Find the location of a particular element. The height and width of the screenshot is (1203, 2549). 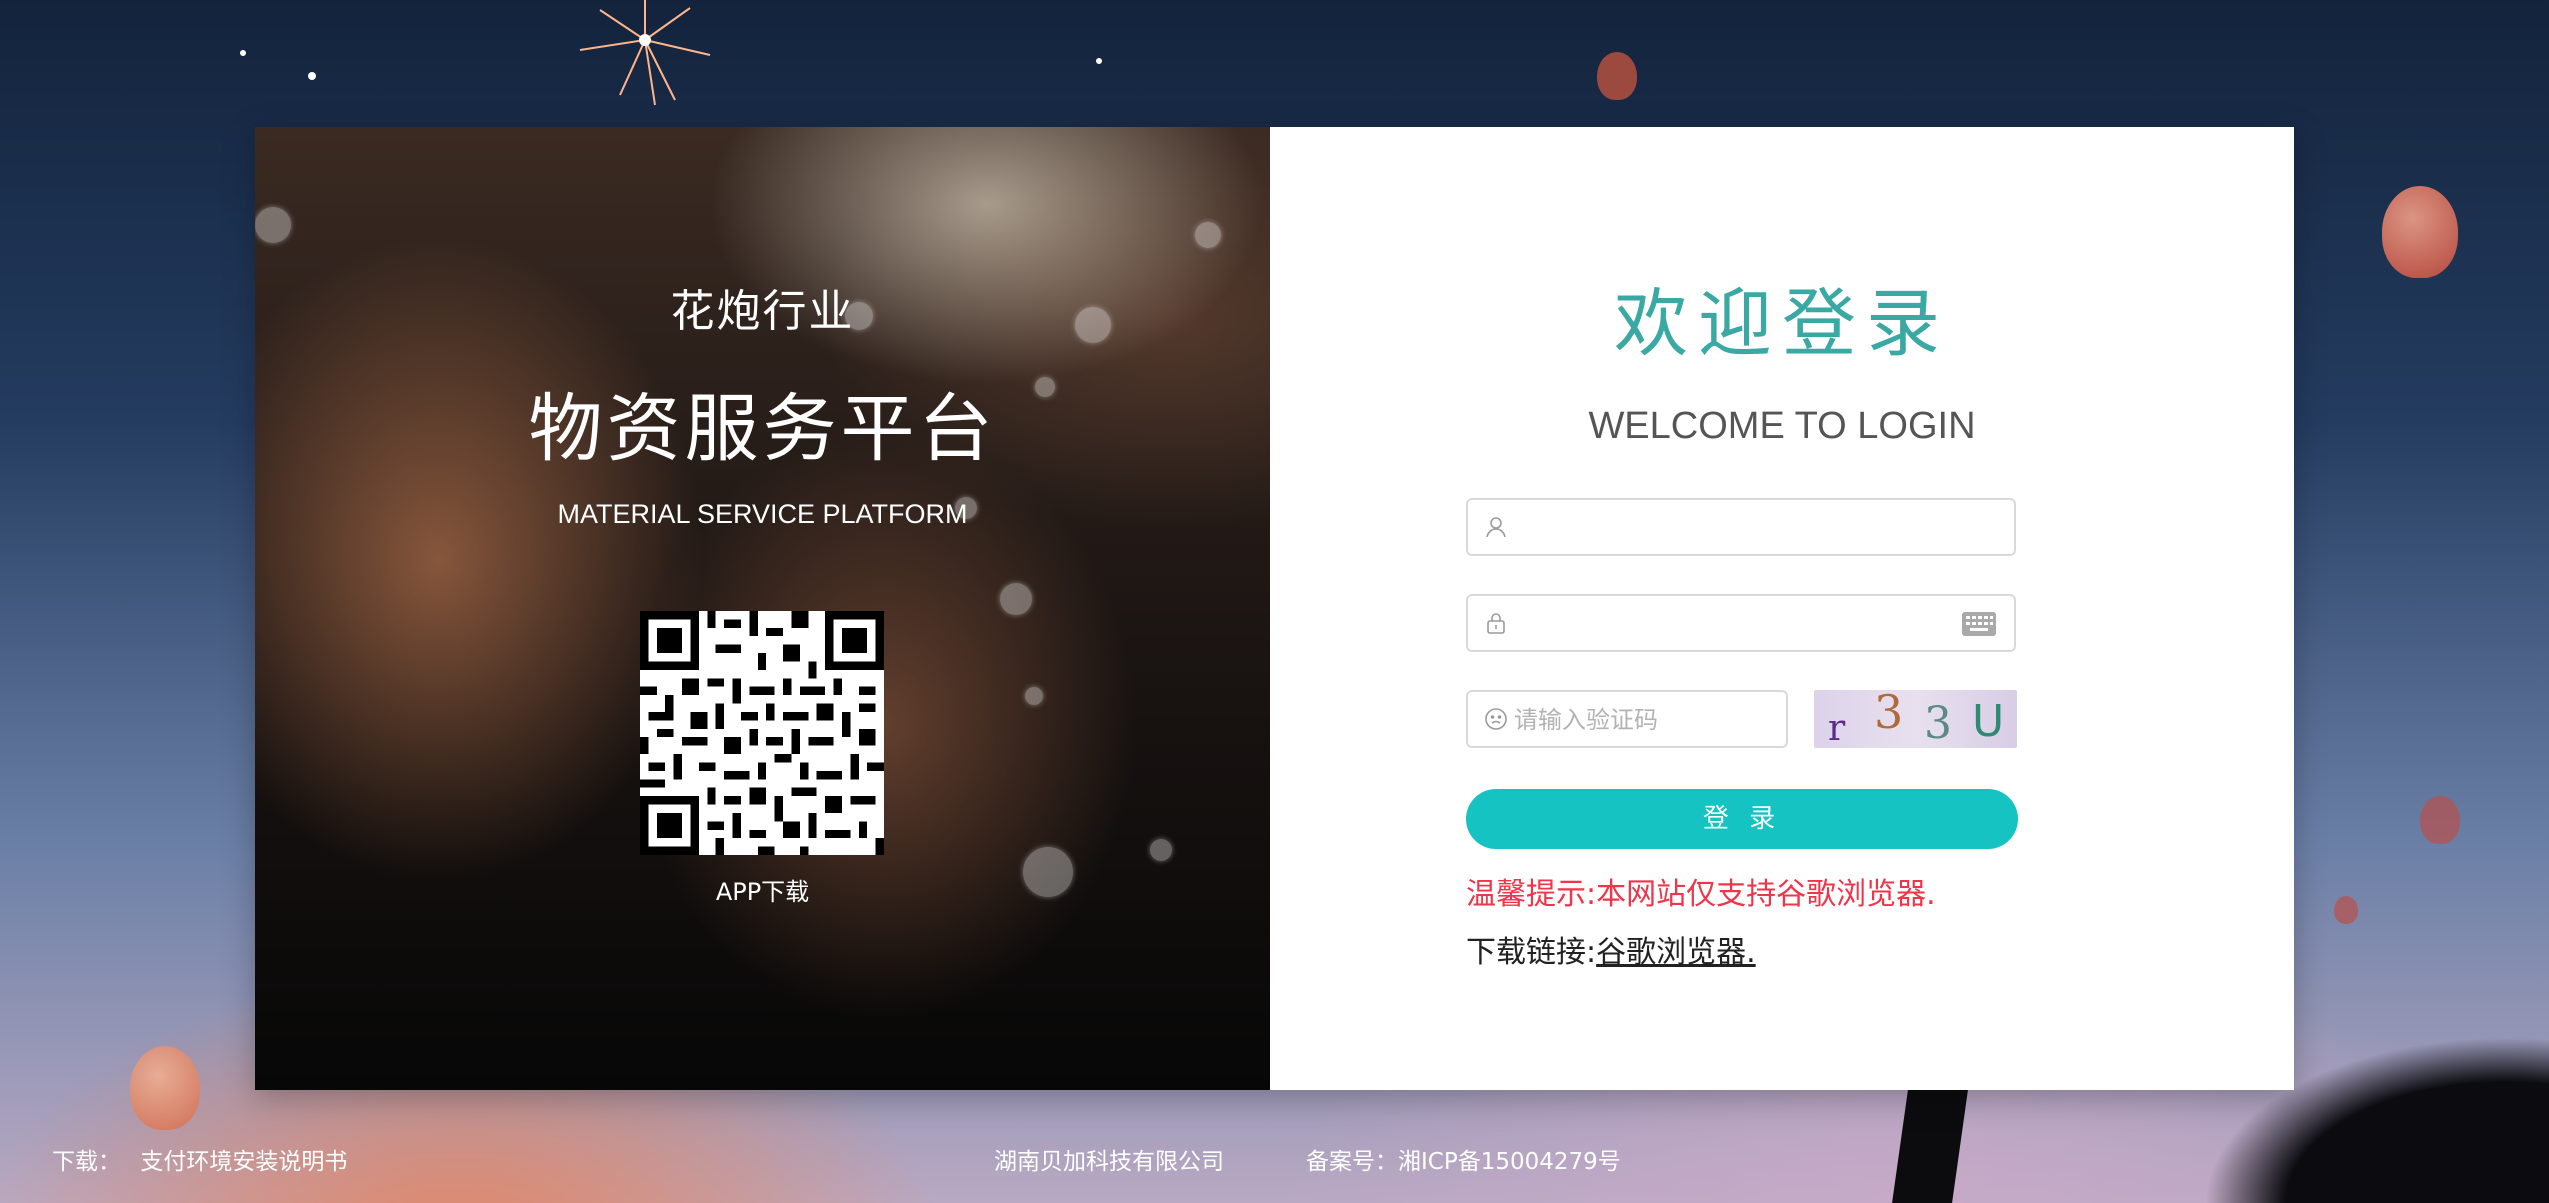

password-input is located at coordinates (1742, 624).